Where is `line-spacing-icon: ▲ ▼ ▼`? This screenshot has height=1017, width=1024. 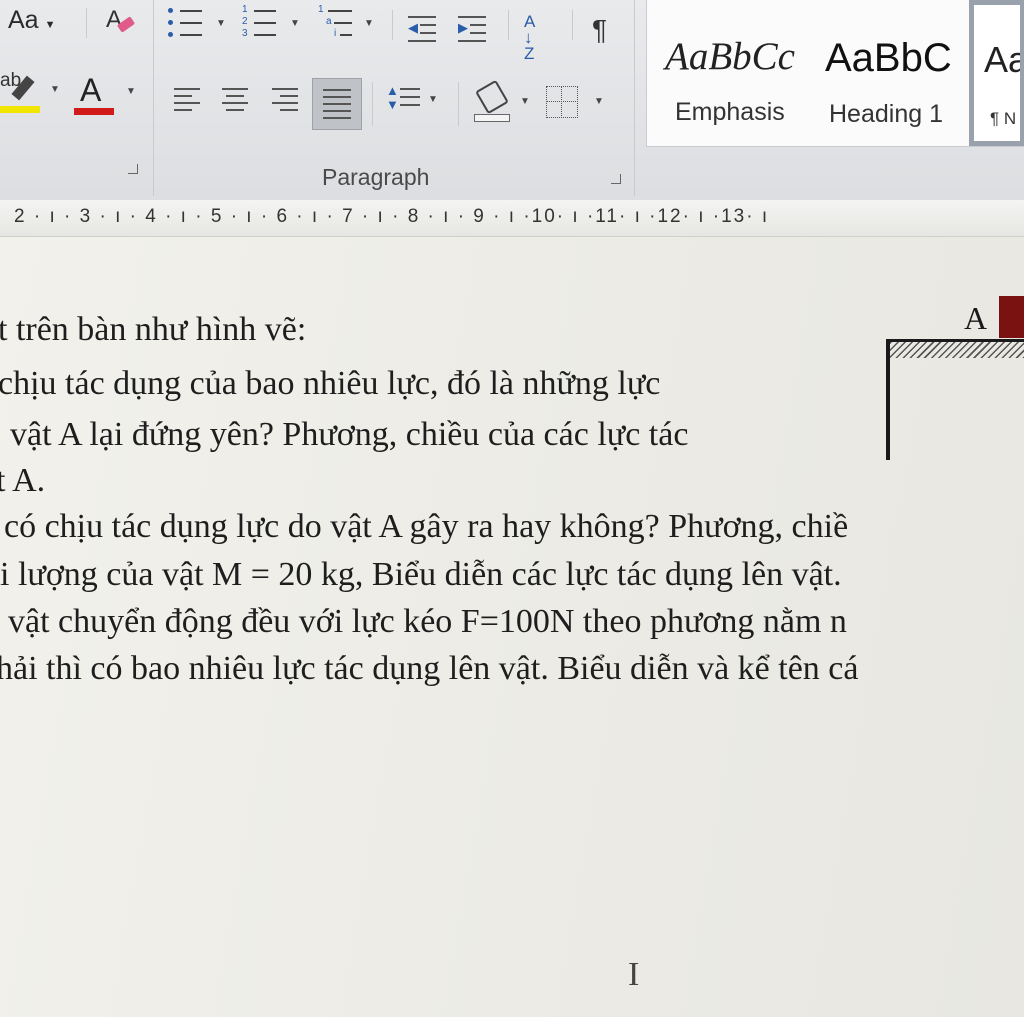 line-spacing-icon: ▲ ▼ ▼ is located at coordinates (412, 102).